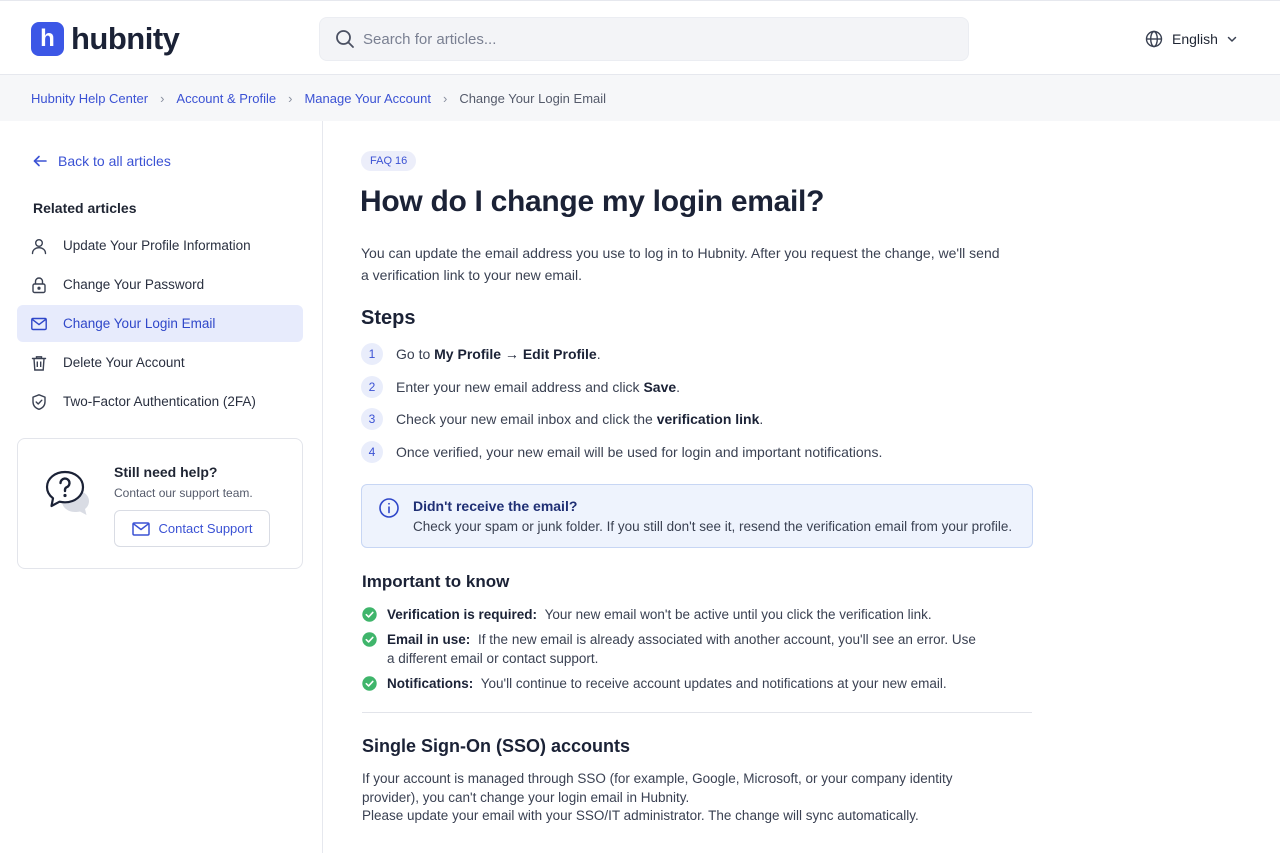 This screenshot has width=1280, height=853. I want to click on chevron-down-icon, so click(1232, 39).